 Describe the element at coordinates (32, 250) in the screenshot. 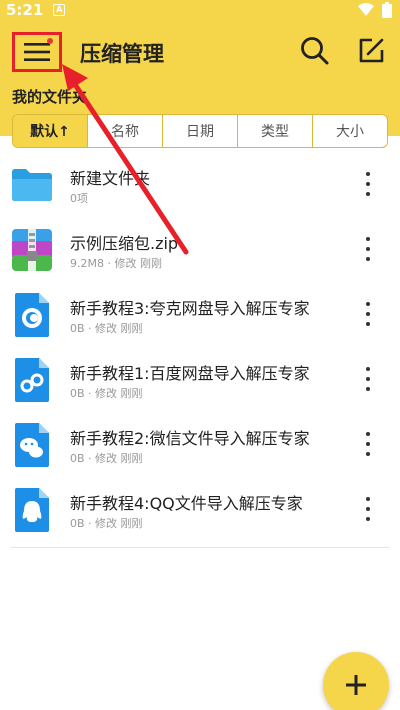

I see `zip-archive-icon` at that location.